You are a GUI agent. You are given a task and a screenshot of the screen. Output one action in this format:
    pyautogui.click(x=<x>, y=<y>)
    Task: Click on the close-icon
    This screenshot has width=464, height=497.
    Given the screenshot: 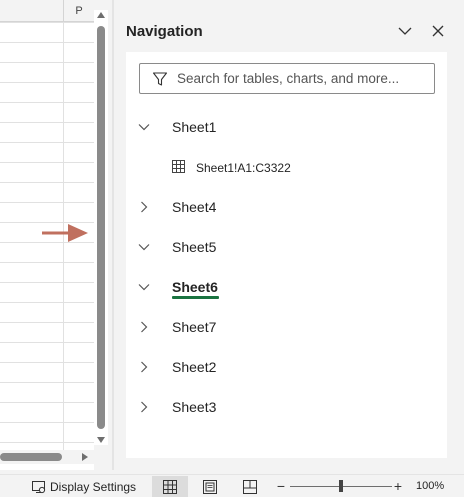 What is the action you would take?
    pyautogui.click(x=438, y=31)
    